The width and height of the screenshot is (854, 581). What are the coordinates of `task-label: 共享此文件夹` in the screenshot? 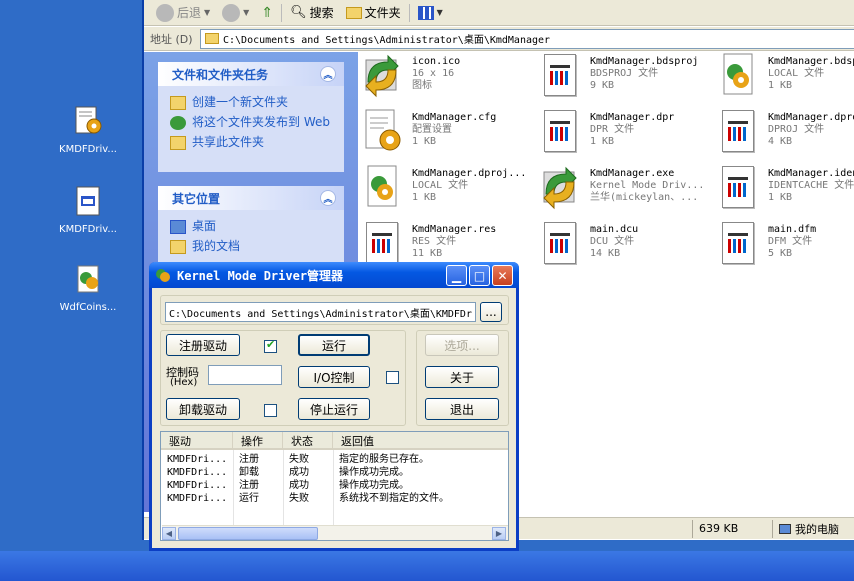 It's located at (228, 142).